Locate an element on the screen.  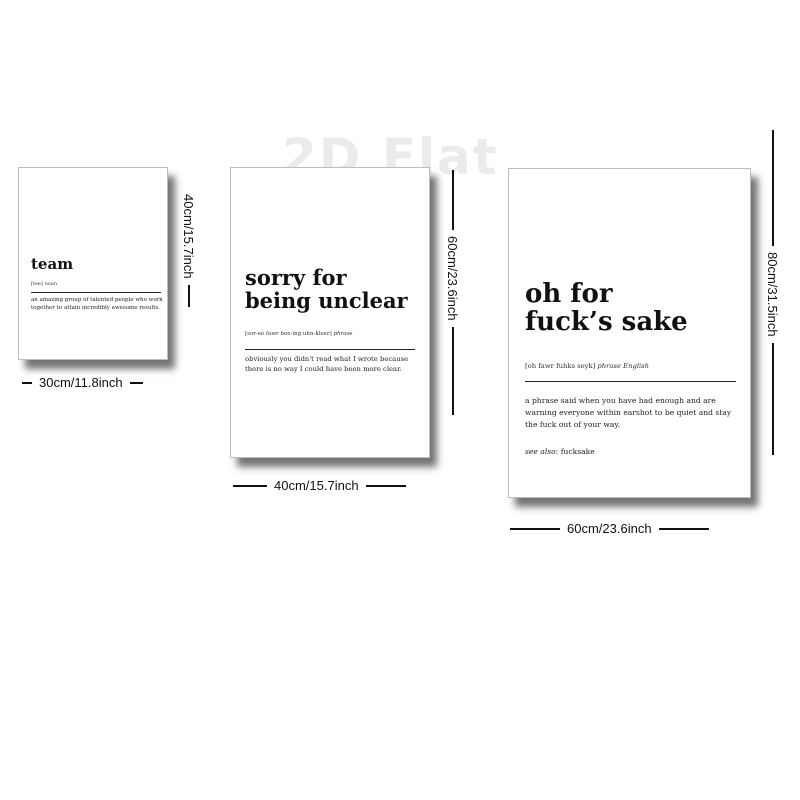
pronunciation-text: [tee] is located at coordinates (37, 284).